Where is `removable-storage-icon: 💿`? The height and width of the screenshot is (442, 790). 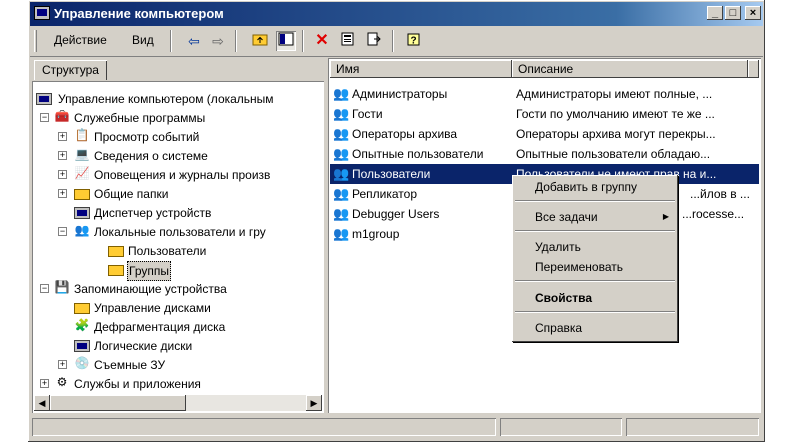
removable-storage-icon: 💿 is located at coordinates (82, 363).